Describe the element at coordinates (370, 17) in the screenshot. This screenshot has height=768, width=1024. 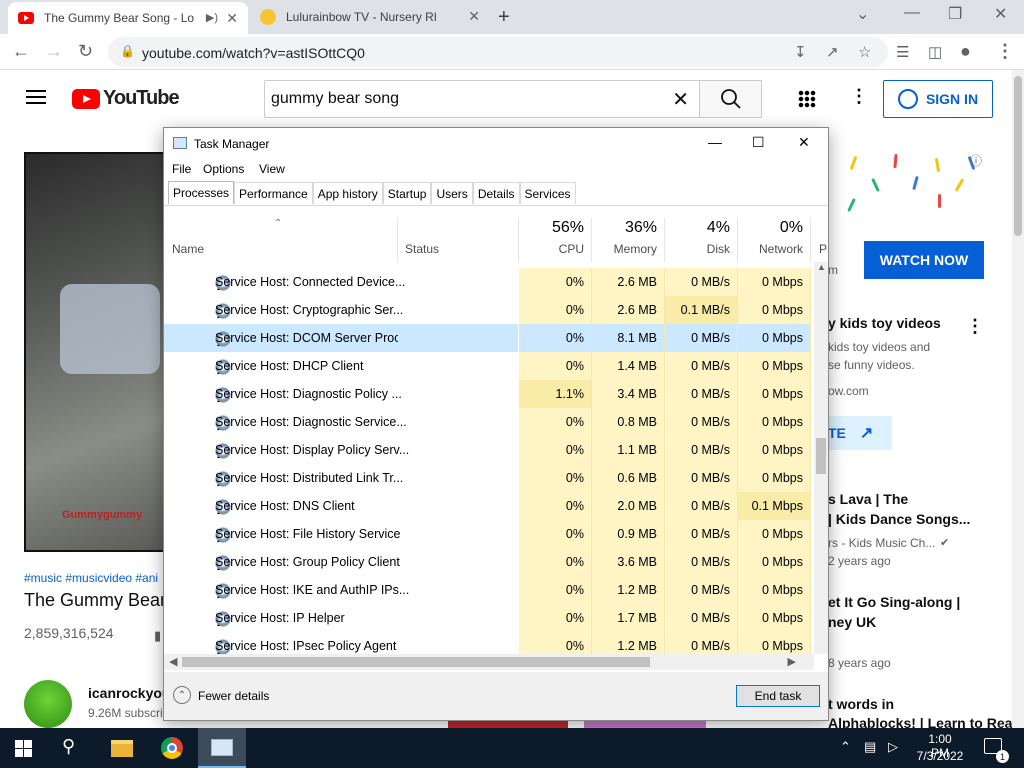
I see `browser-tab-lulurainbow: Lulurainbow TV - Nursery Rhyme ✕` at that location.